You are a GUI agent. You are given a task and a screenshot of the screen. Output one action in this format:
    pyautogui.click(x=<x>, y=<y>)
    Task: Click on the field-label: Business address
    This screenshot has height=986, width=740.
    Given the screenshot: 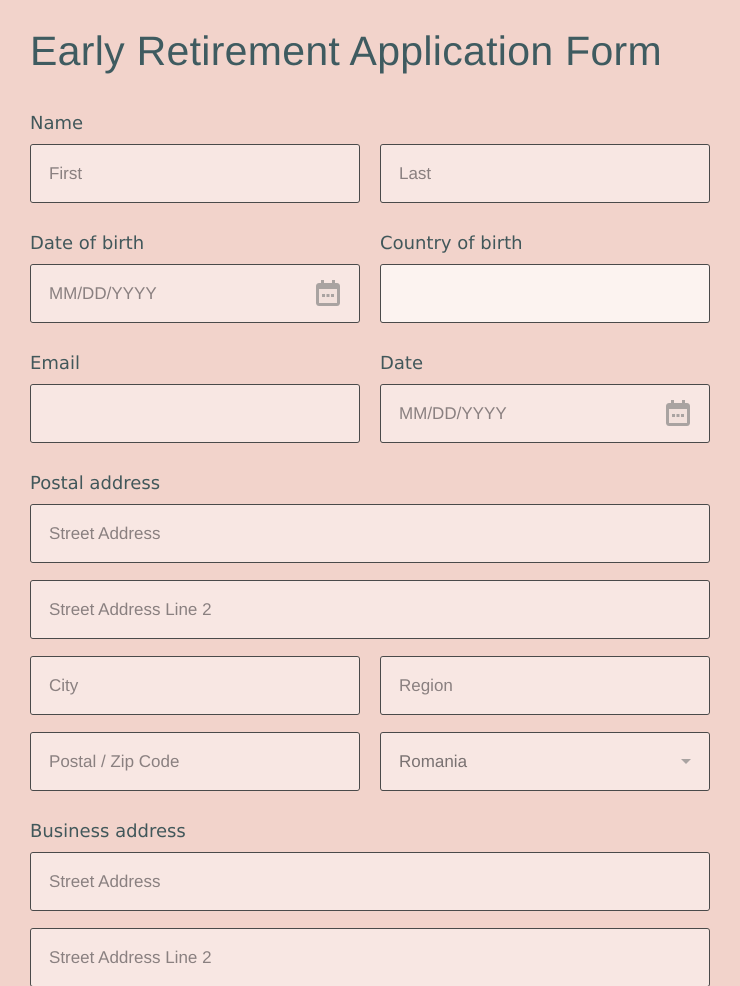 What is the action you would take?
    pyautogui.click(x=108, y=832)
    